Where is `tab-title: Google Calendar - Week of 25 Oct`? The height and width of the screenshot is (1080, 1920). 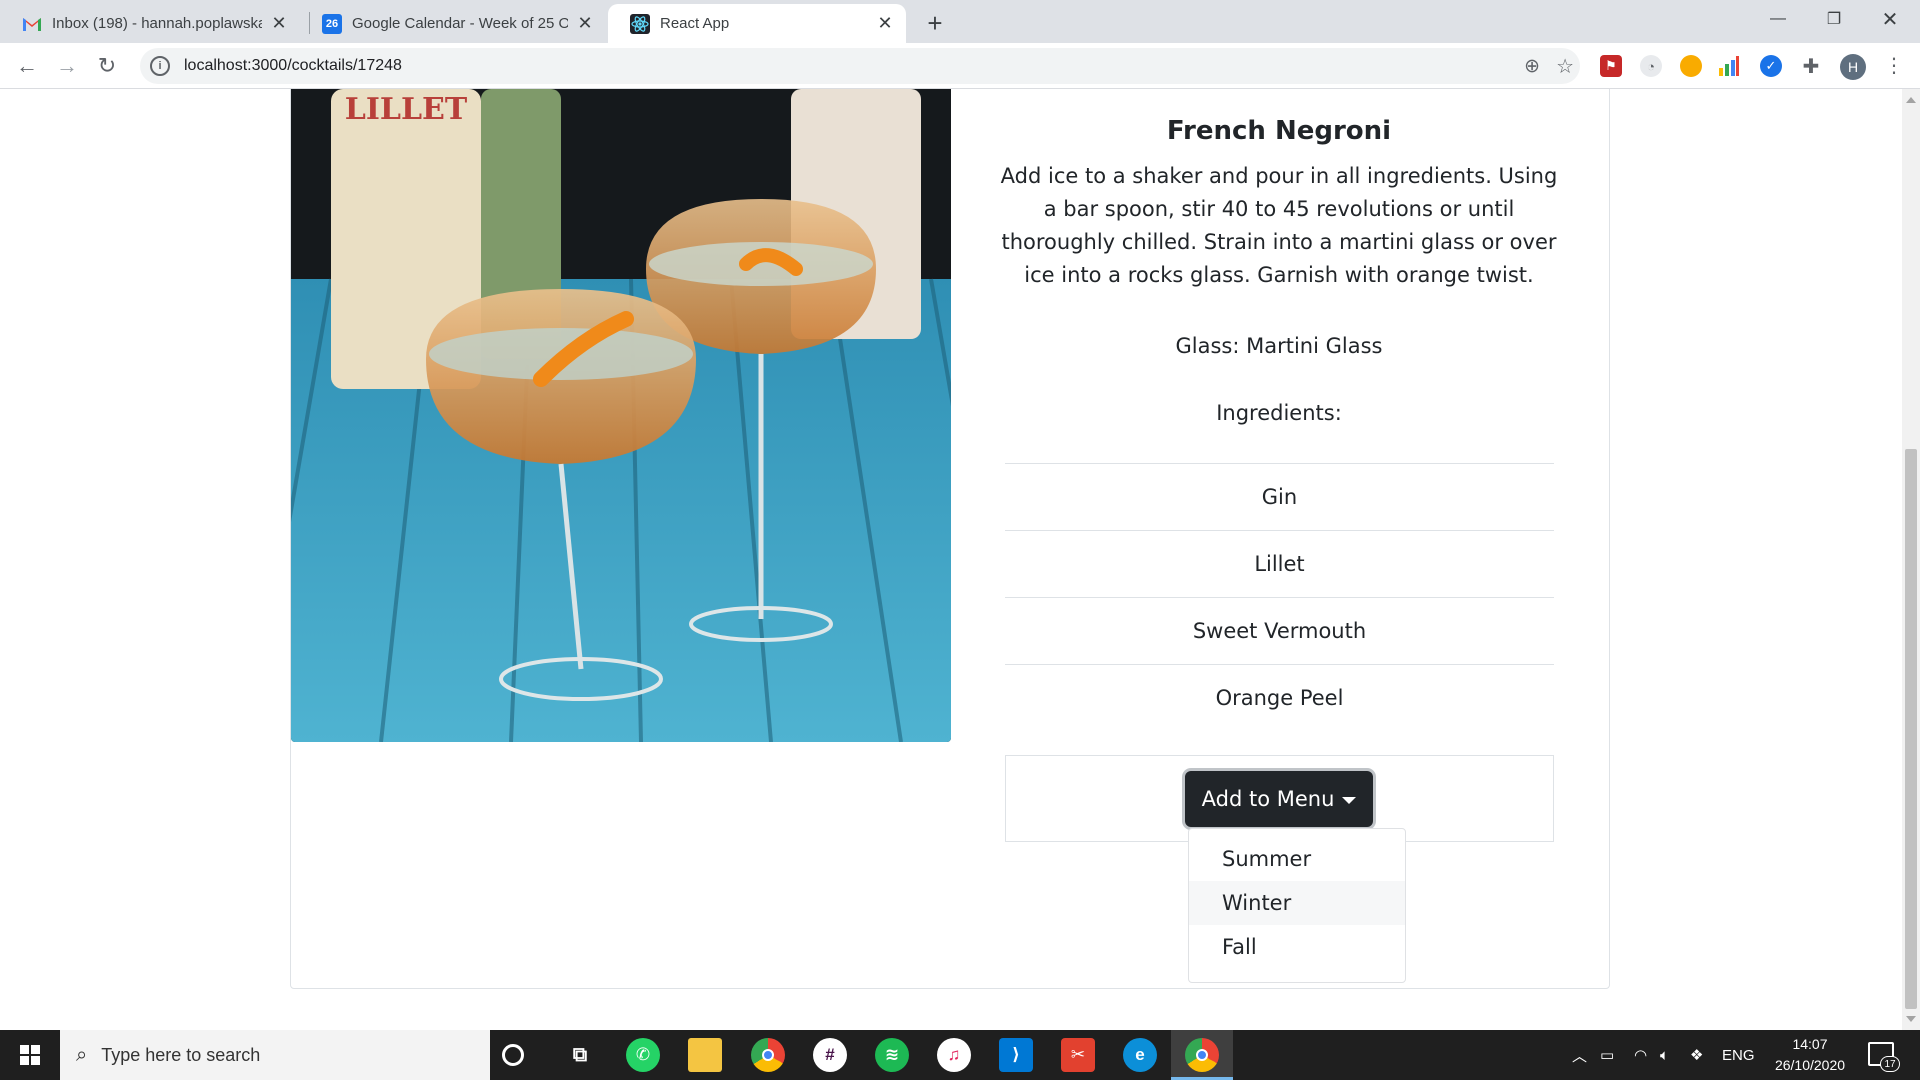 tab-title: Google Calendar - Week of 25 Oct is located at coordinates (460, 23).